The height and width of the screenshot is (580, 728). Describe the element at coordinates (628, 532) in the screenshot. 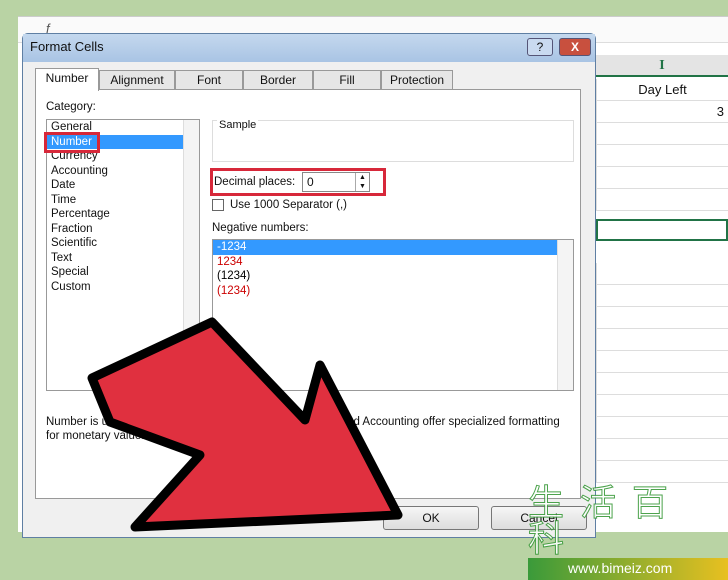

I see `watermark-logo: 生活百科 www.bimeiz.com` at that location.